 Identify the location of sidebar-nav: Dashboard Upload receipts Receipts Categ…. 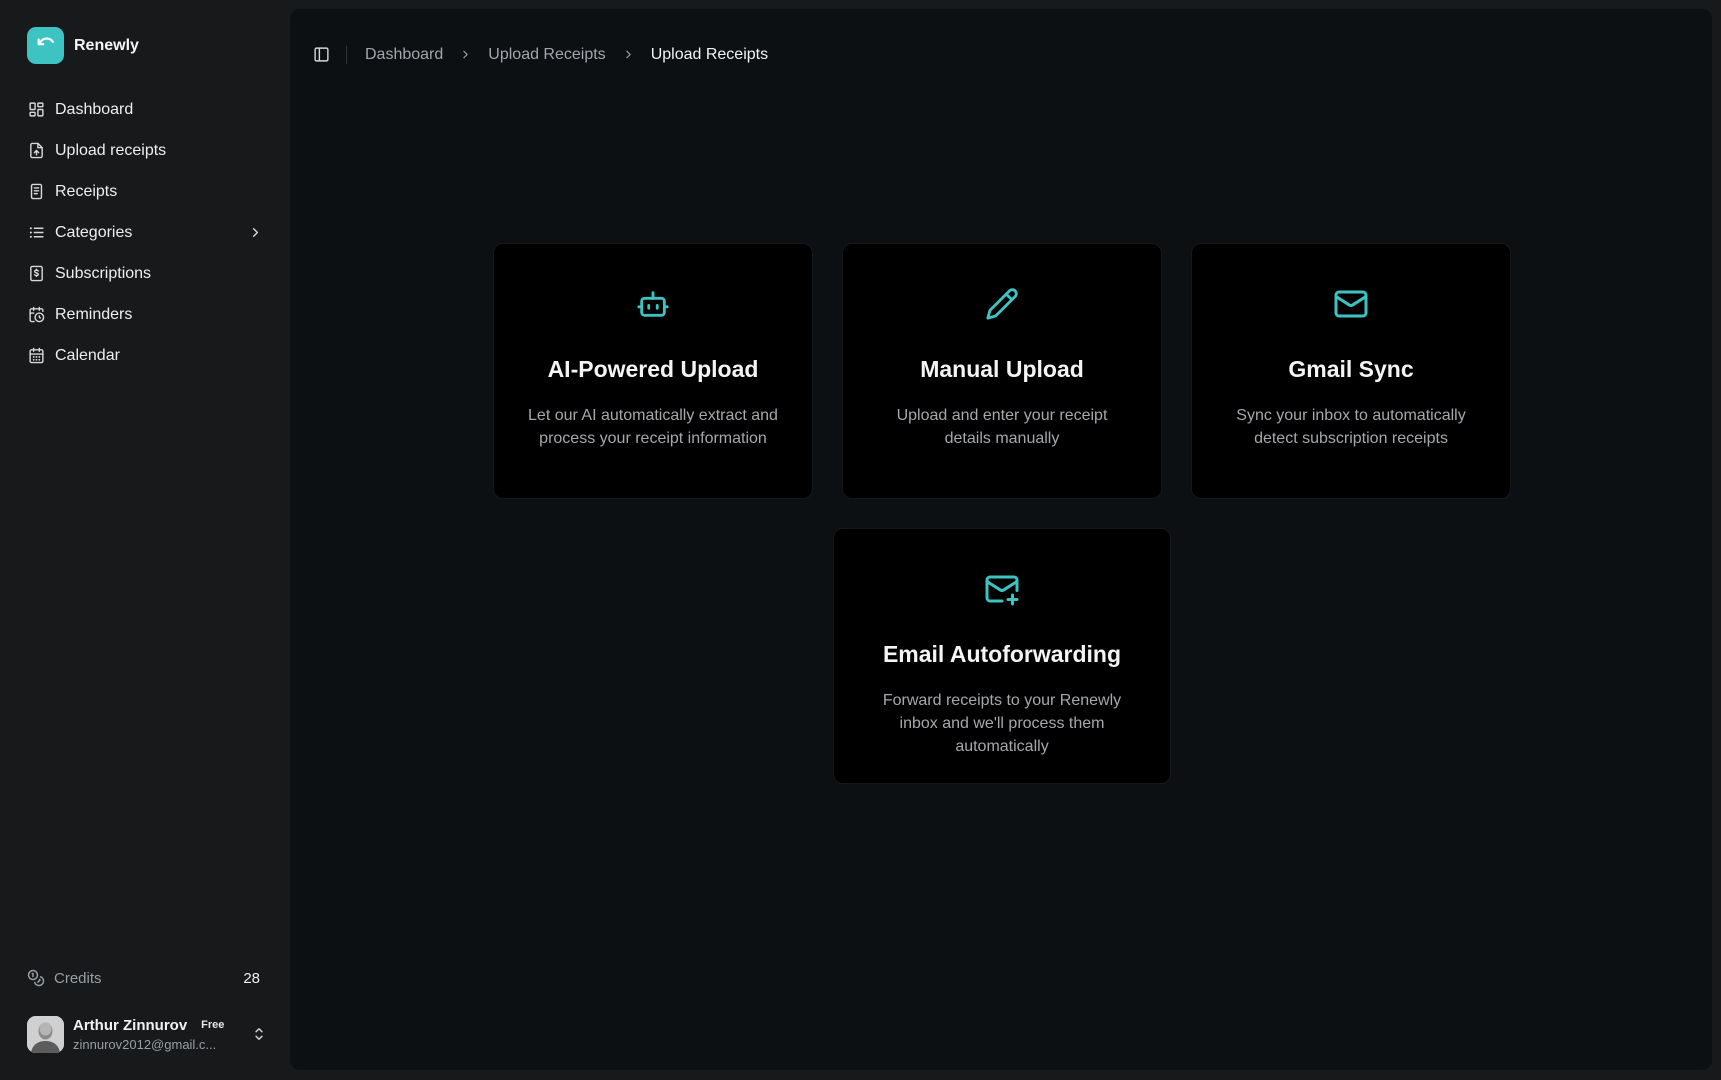
(145, 232).